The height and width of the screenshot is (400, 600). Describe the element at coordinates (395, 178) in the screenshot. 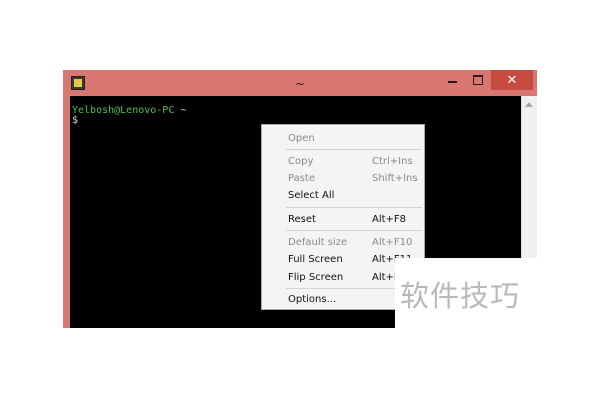

I see `menu-item-shortcut: Shift+Ins` at that location.